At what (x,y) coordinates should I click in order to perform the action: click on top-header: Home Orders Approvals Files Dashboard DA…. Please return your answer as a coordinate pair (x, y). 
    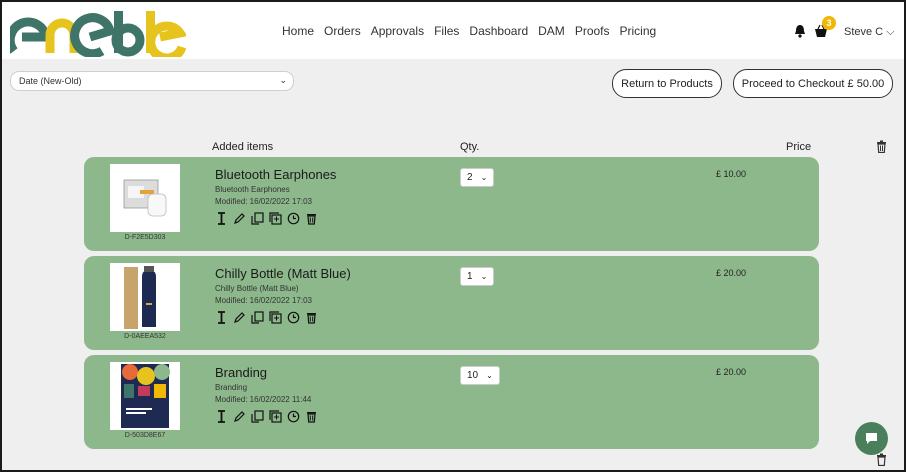
    Looking at the image, I should click on (453, 30).